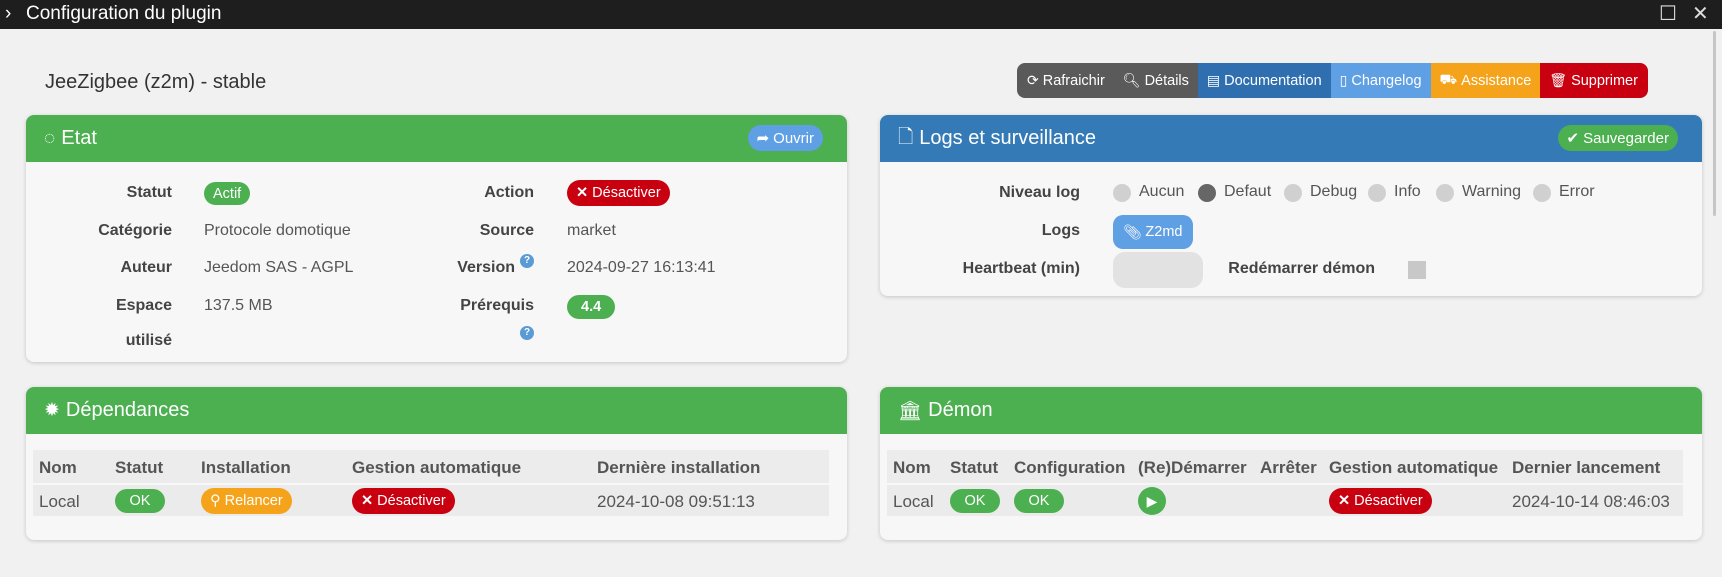 The width and height of the screenshot is (1722, 577). Describe the element at coordinates (912, 467) in the screenshot. I see `demon-col-nom: Nom` at that location.